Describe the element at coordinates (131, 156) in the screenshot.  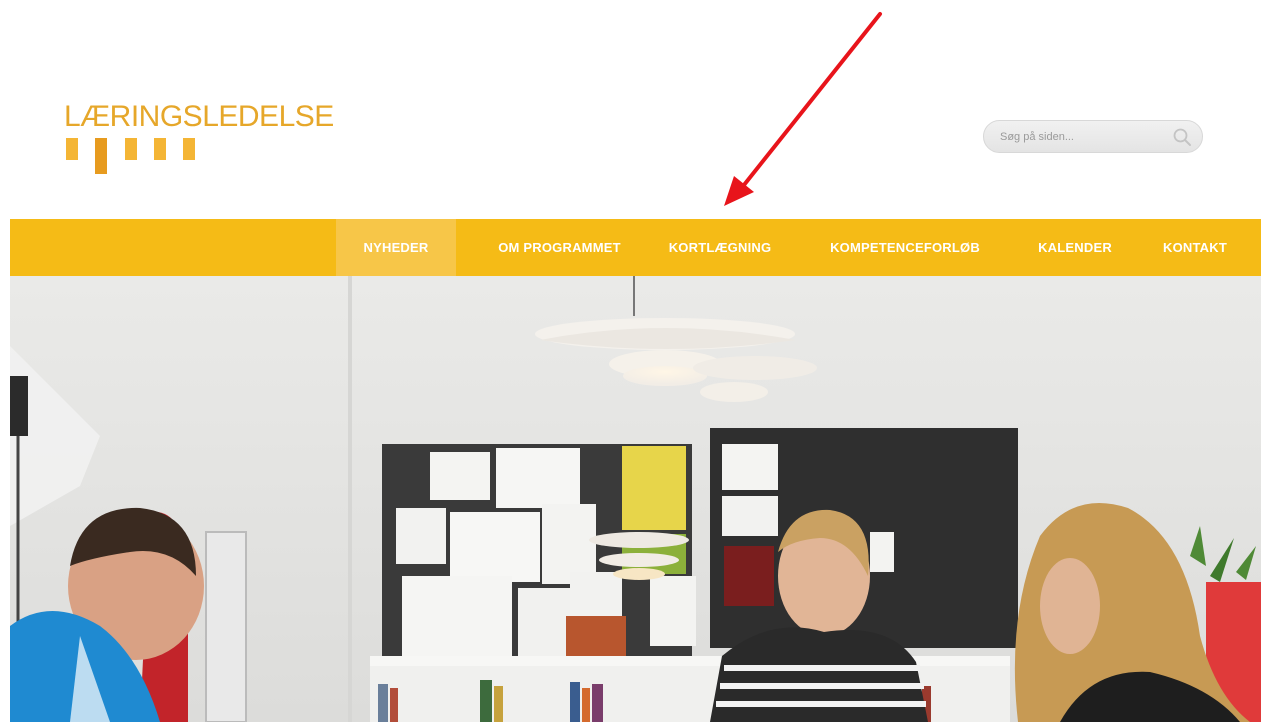
I see `logo-bars` at that location.